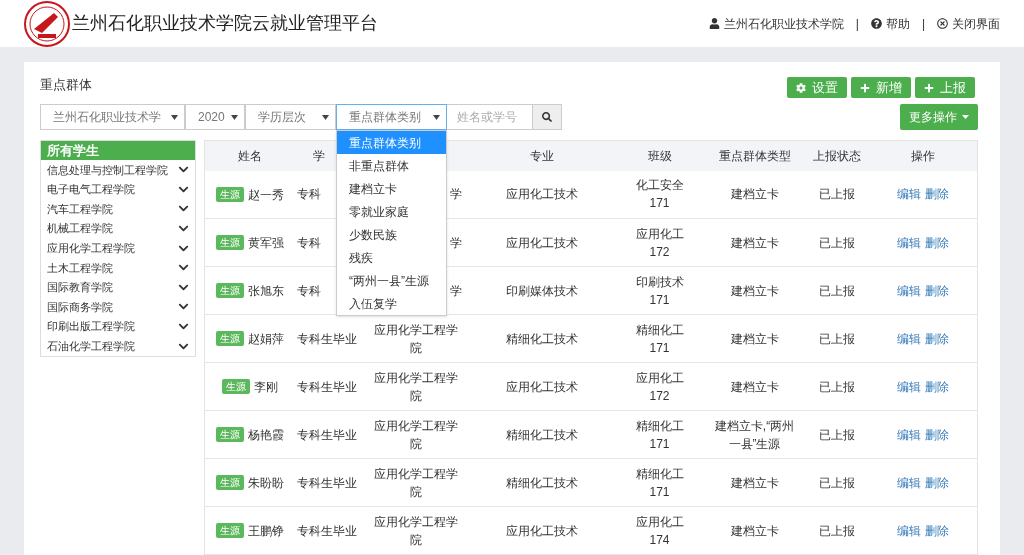  I want to click on tree-item: 汽车工程学院, so click(118, 209).